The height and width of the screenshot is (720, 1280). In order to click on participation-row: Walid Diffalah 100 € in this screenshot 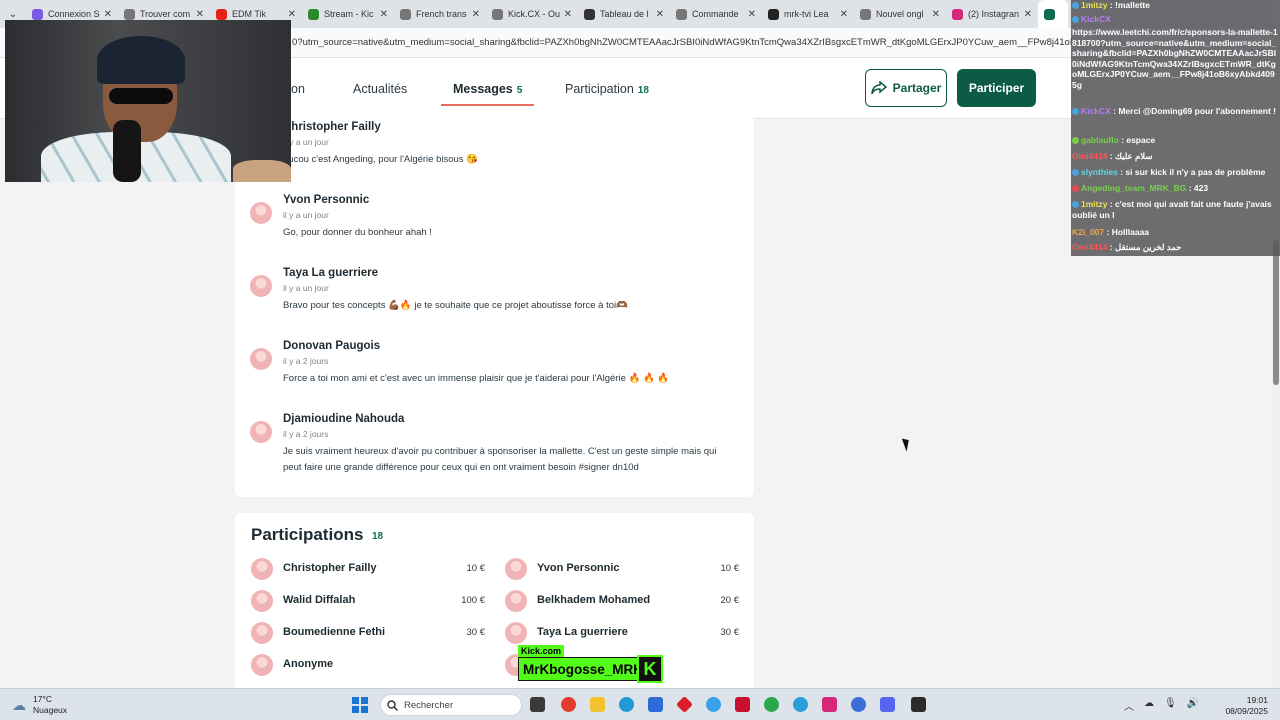, I will do `click(370, 601)`.